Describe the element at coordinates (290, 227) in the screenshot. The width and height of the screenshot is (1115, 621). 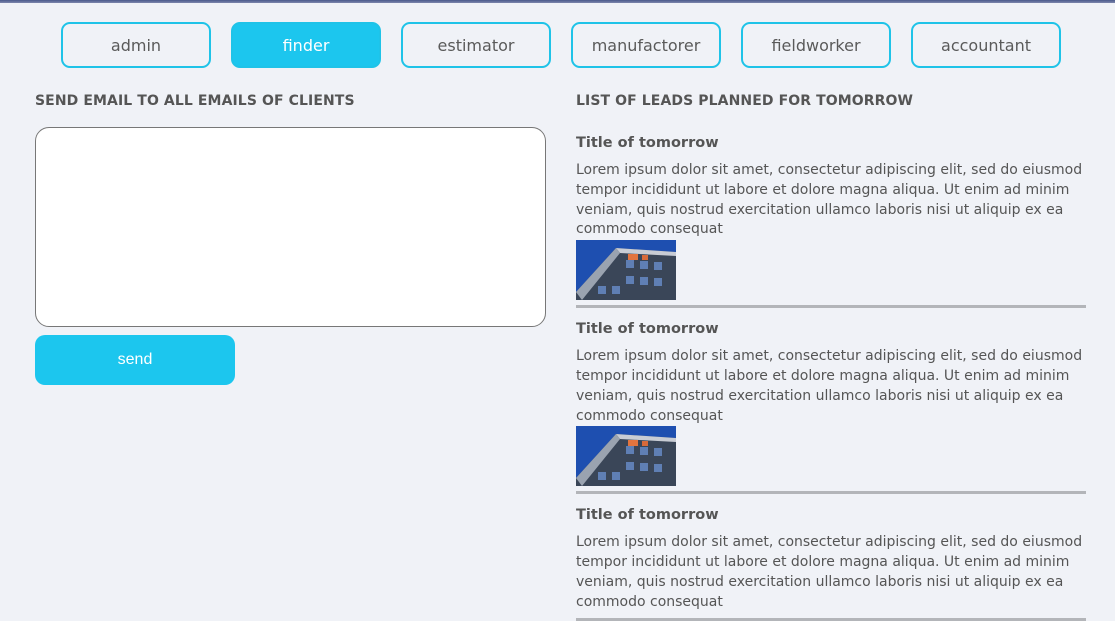
I see `email-textarea` at that location.